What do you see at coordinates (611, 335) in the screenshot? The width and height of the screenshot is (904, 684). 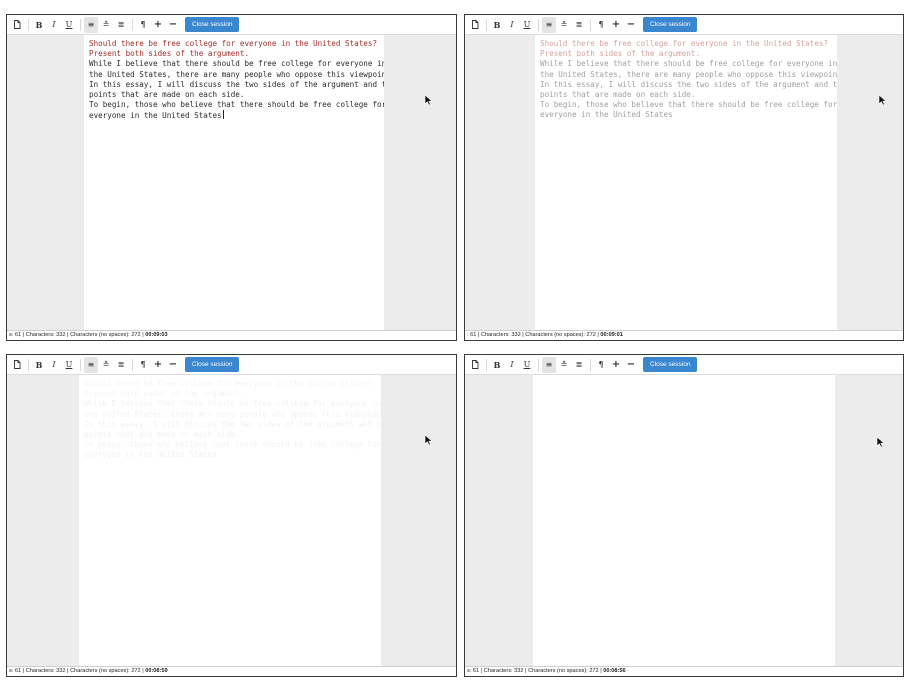 I see `session-timer: 00:09:01` at bounding box center [611, 335].